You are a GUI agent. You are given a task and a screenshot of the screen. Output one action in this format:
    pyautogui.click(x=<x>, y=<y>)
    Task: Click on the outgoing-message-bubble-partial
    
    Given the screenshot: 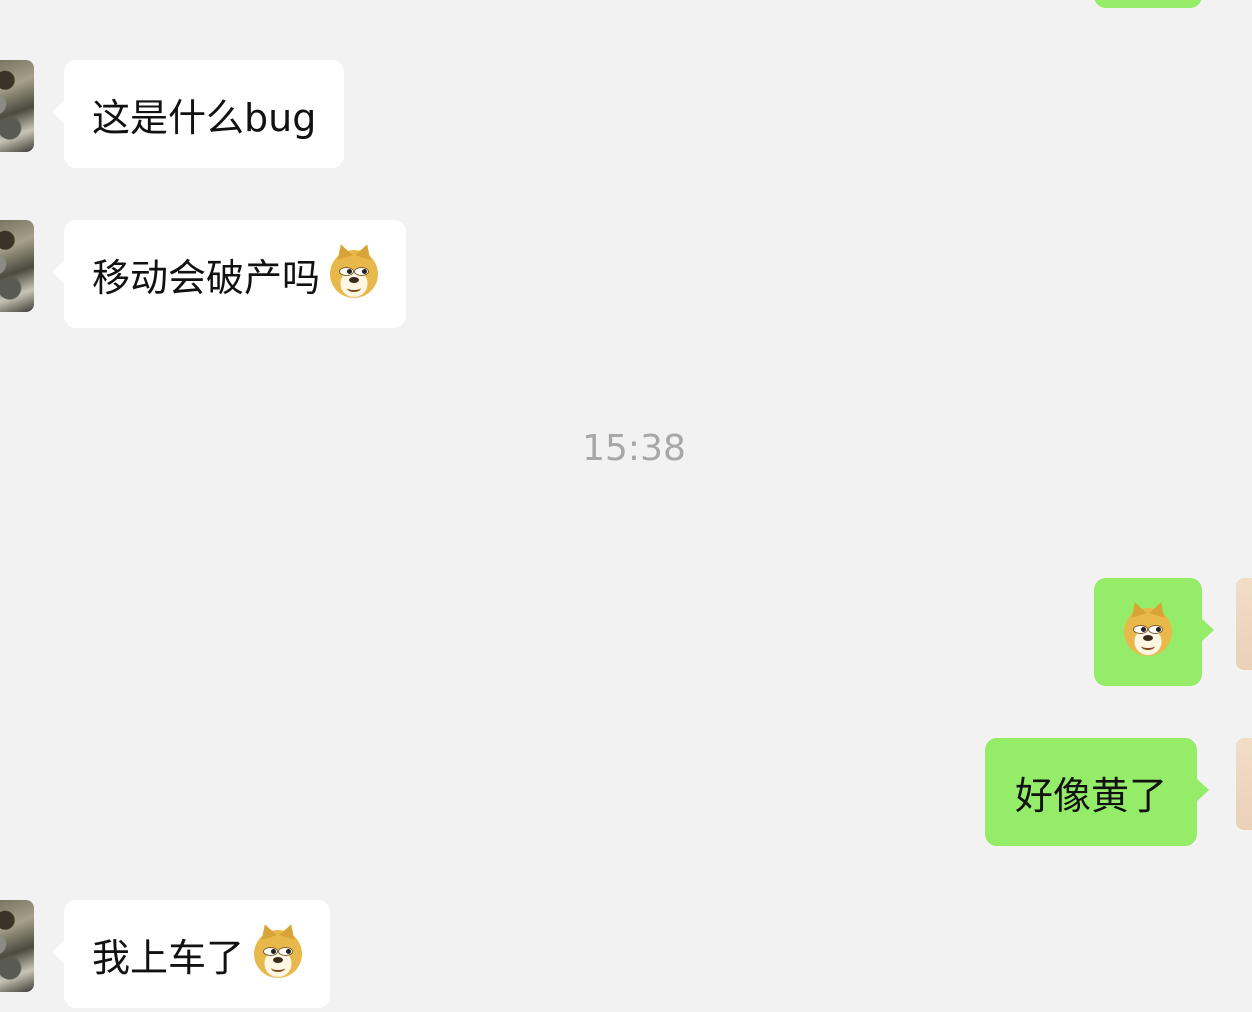 What is the action you would take?
    pyautogui.click(x=1148, y=4)
    